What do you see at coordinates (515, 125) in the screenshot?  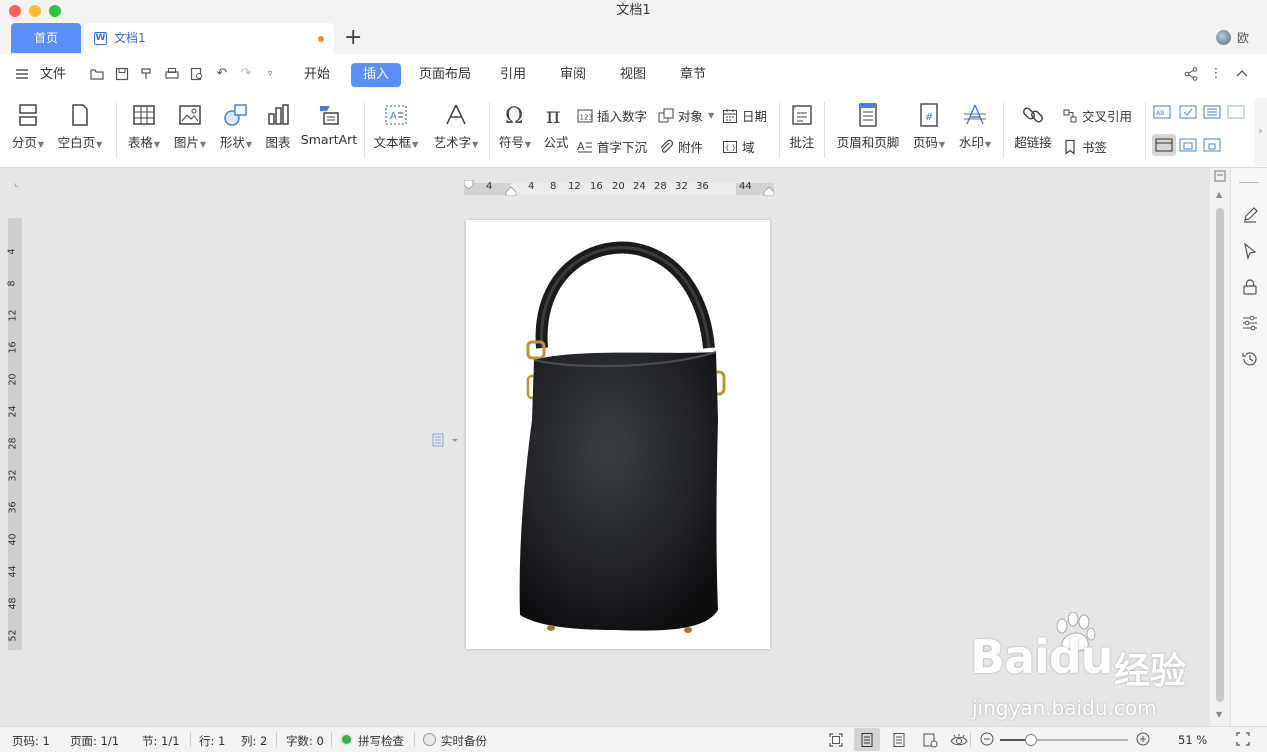 I see `symbol-button: Ω 符号▼` at bounding box center [515, 125].